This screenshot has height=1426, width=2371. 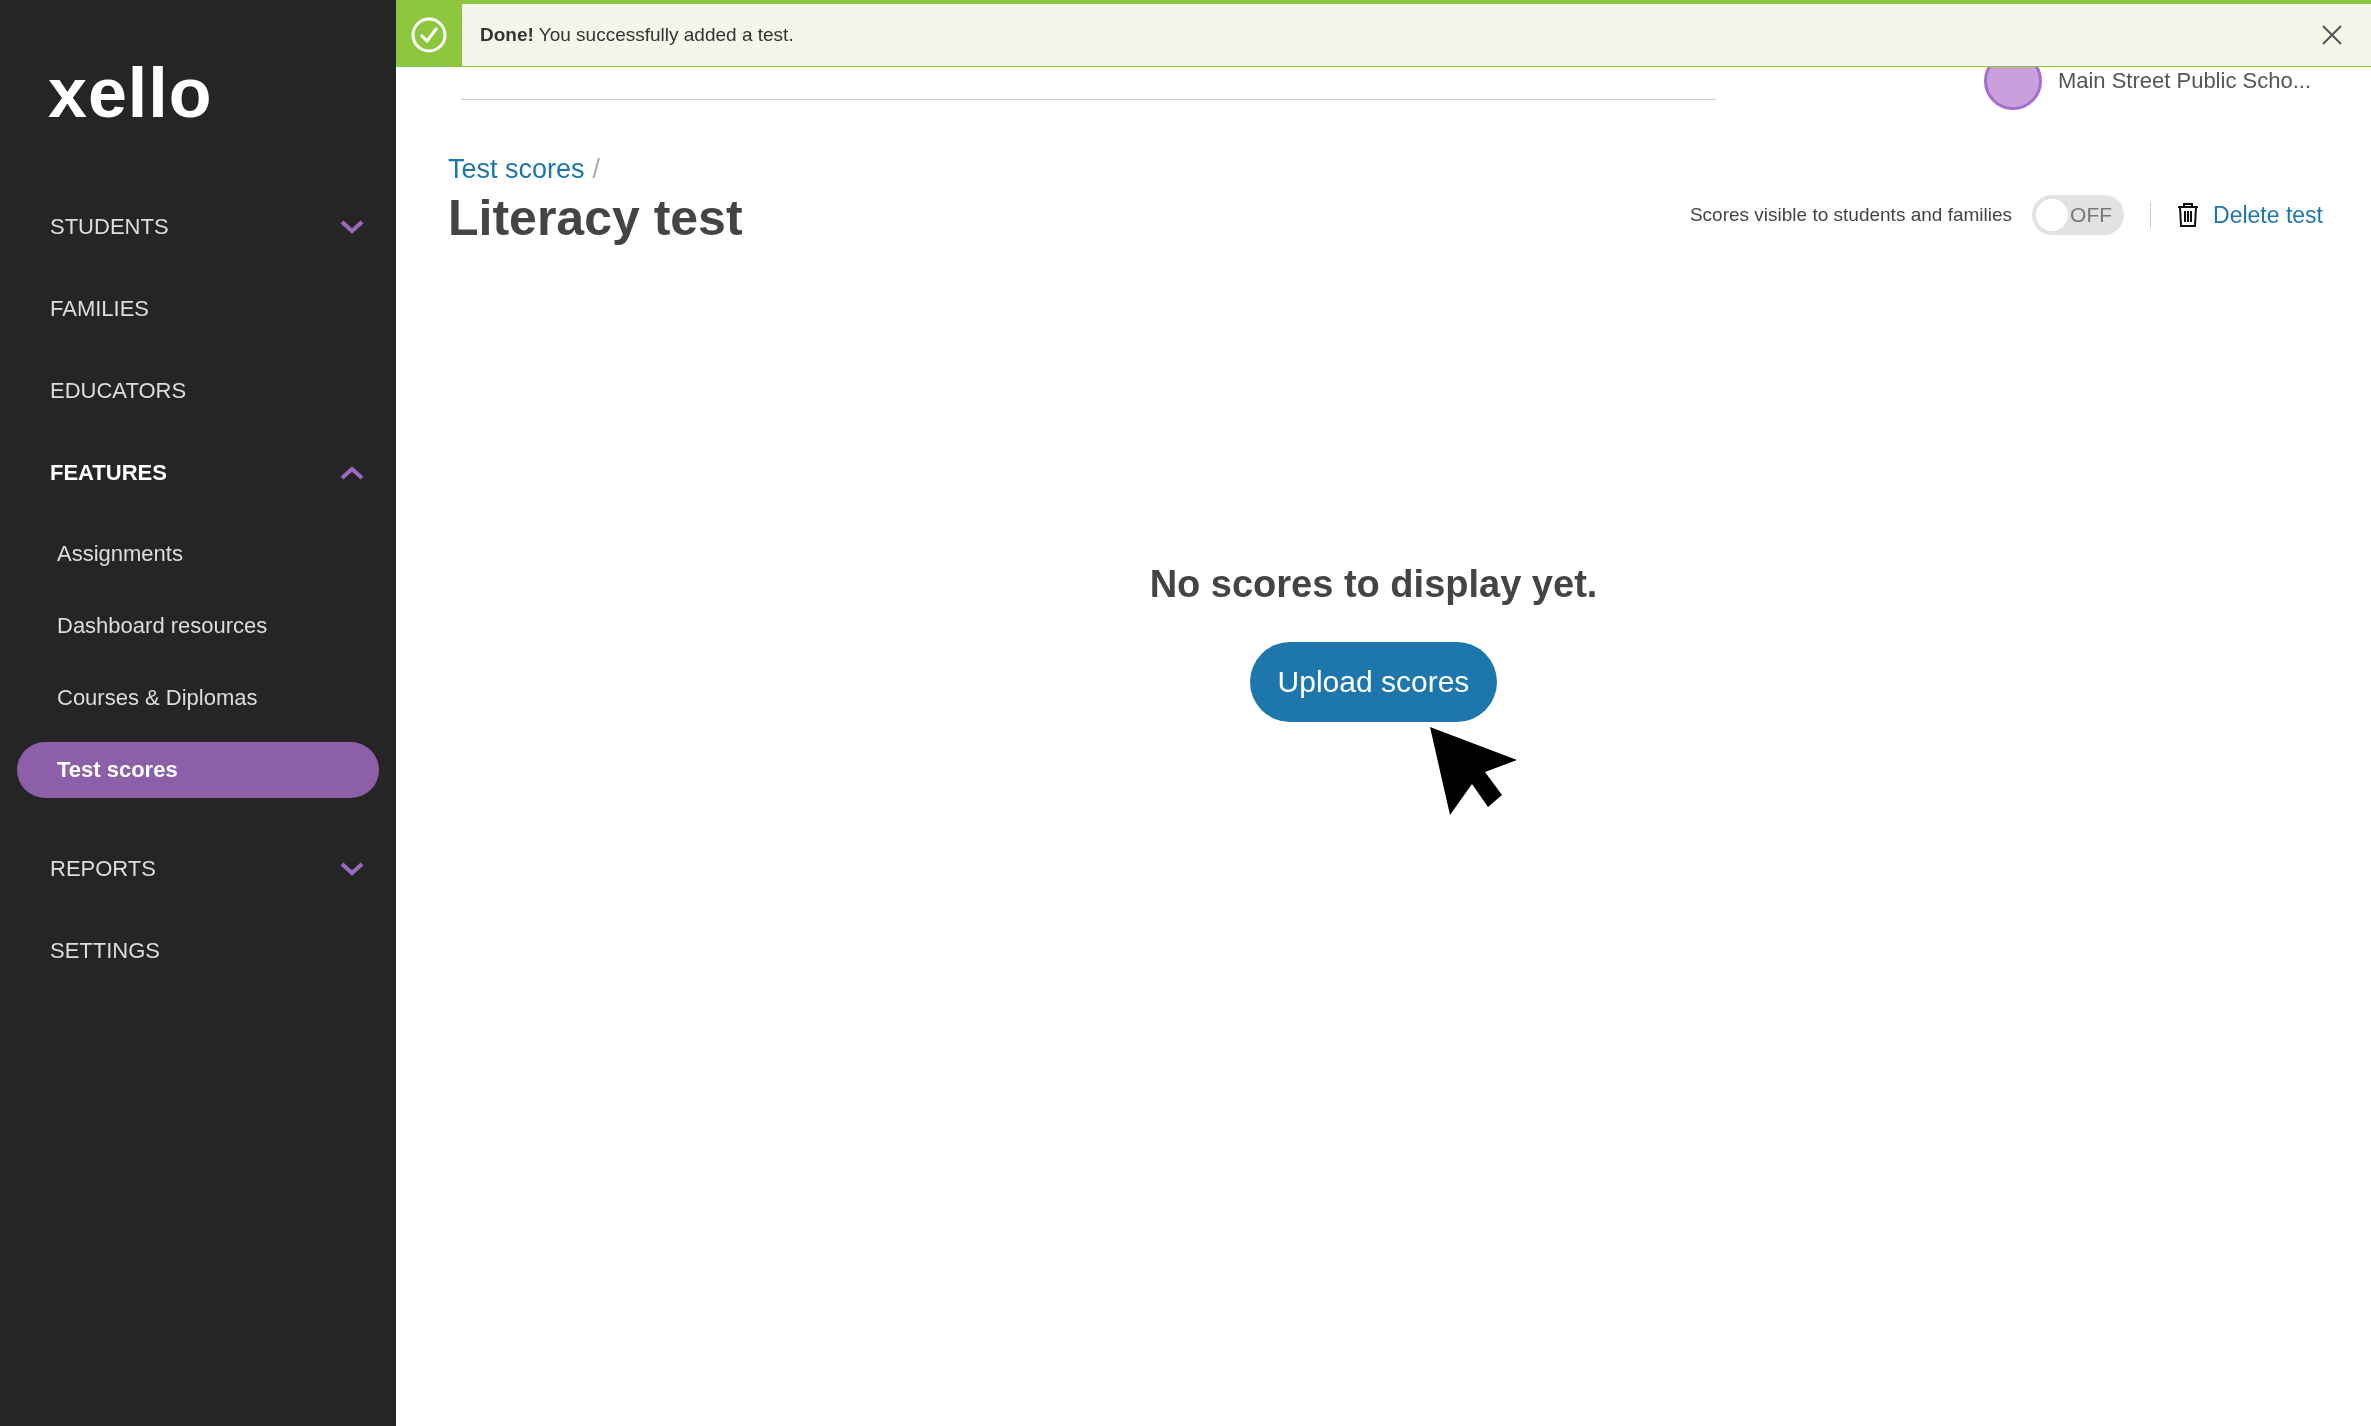 What do you see at coordinates (131, 93) in the screenshot?
I see `xello-logo: xello` at bounding box center [131, 93].